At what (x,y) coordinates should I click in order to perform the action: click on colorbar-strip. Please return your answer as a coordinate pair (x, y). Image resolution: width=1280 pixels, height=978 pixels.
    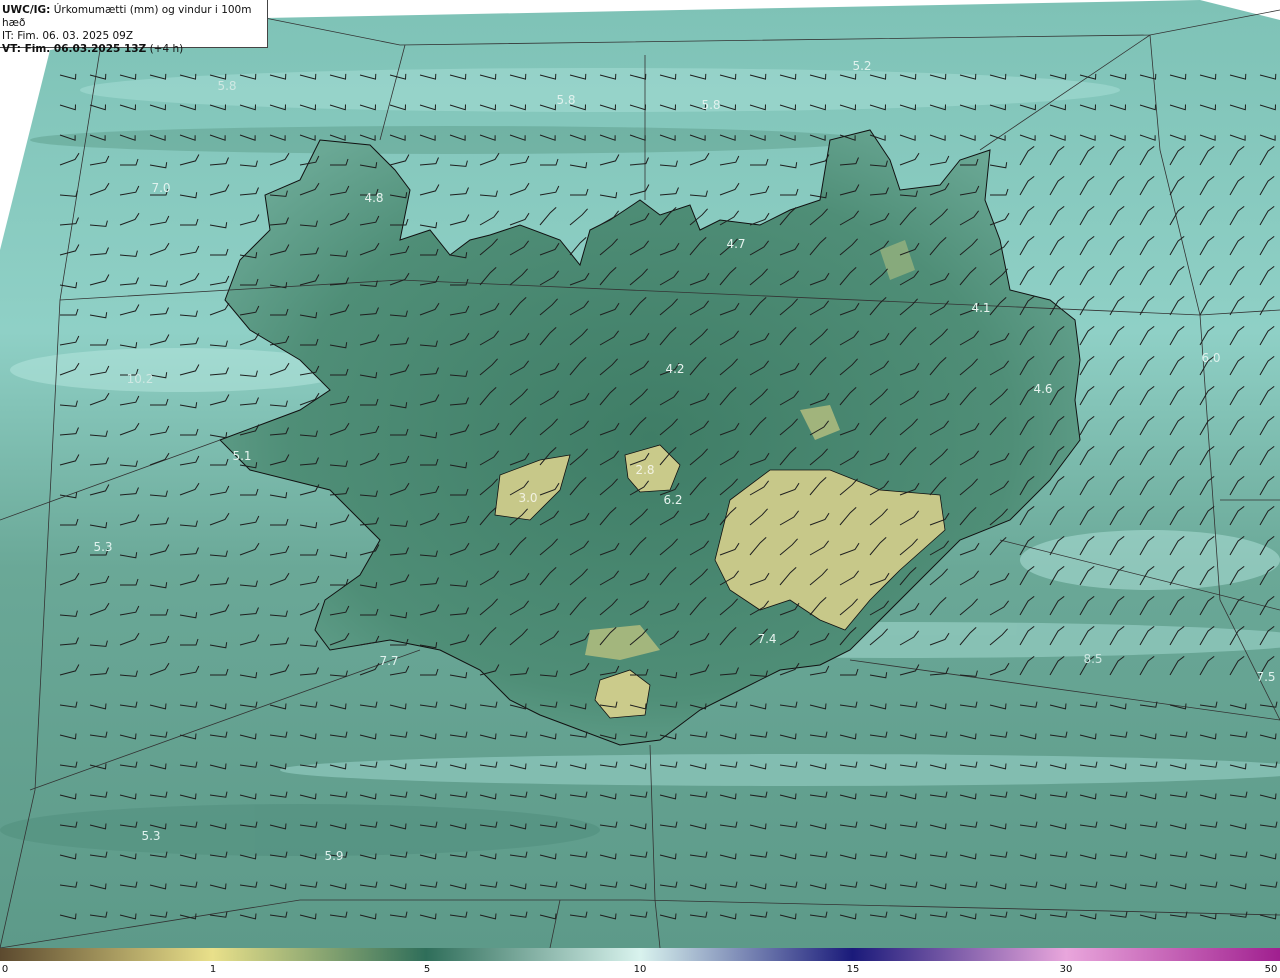
    Looking at the image, I should click on (640, 954).